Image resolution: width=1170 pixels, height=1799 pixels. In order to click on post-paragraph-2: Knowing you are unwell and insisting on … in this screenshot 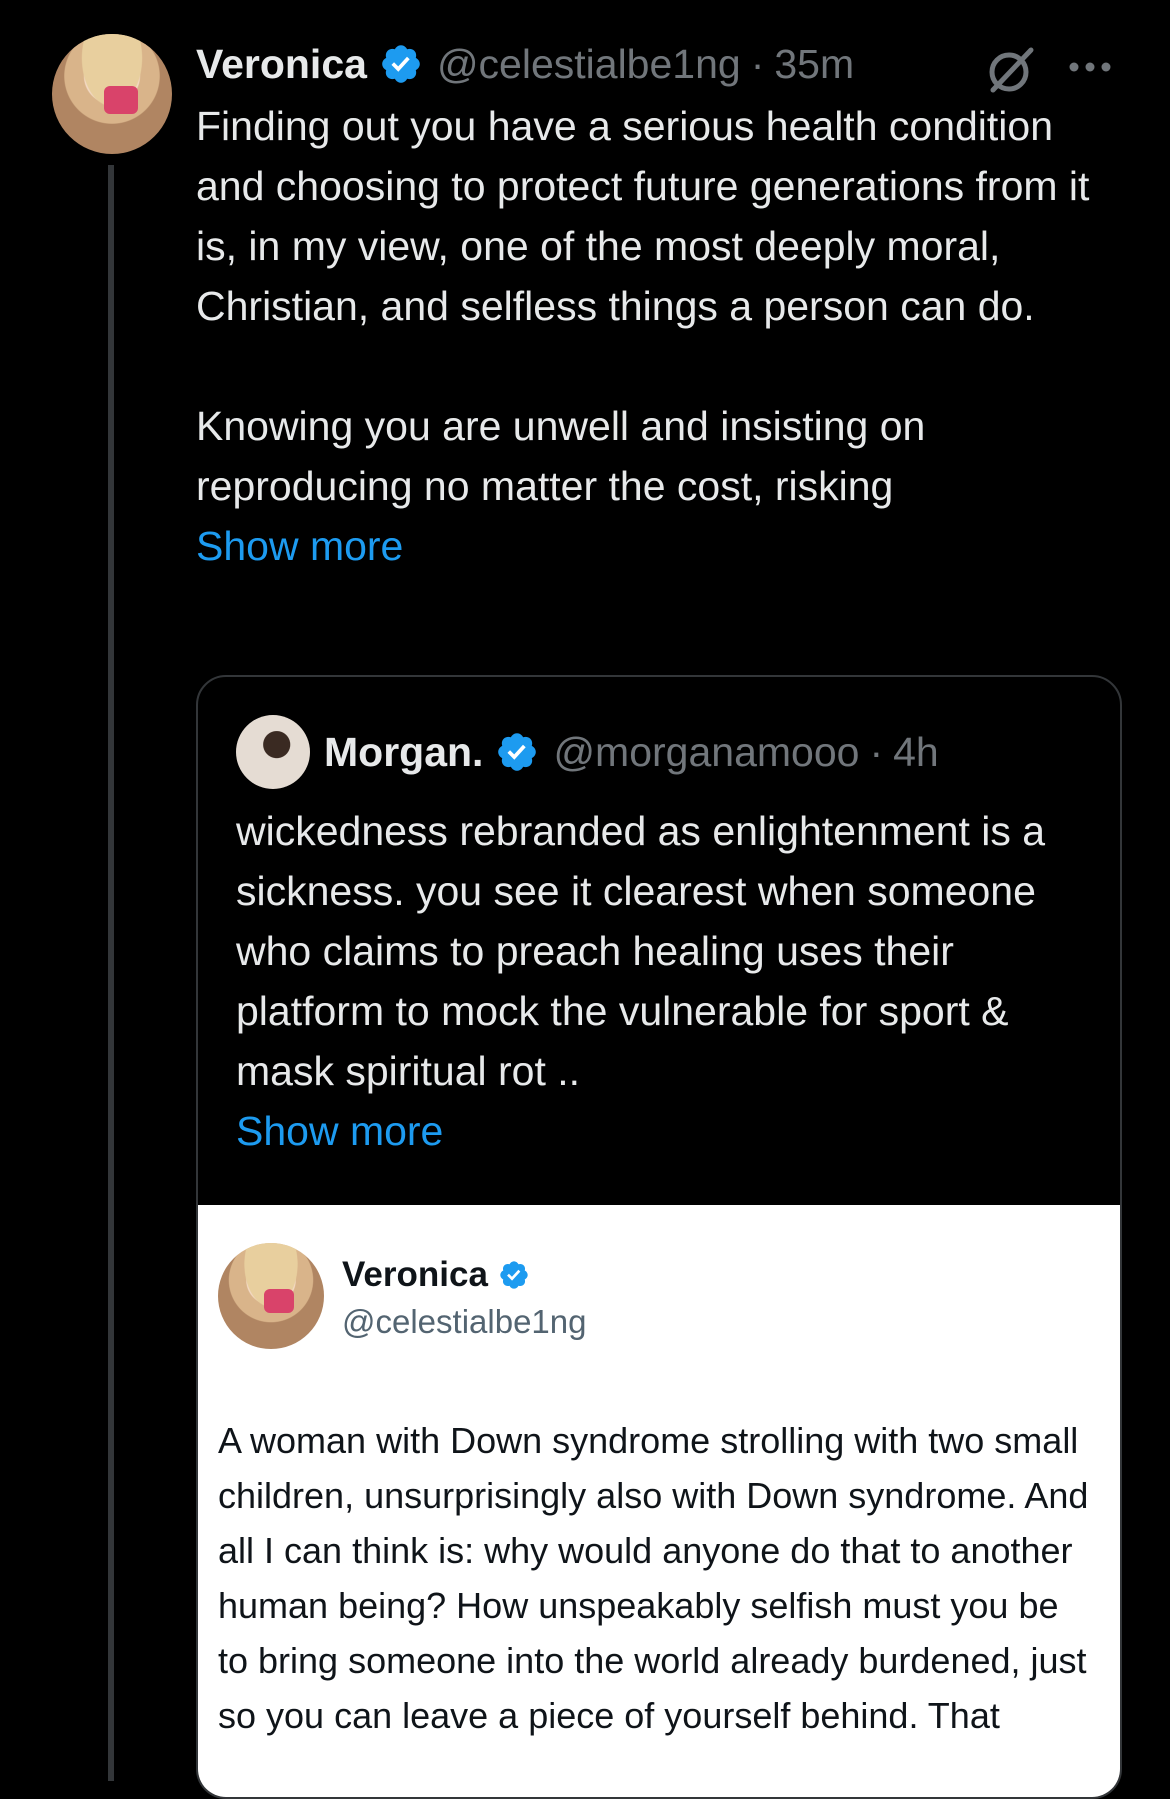, I will do `click(561, 456)`.